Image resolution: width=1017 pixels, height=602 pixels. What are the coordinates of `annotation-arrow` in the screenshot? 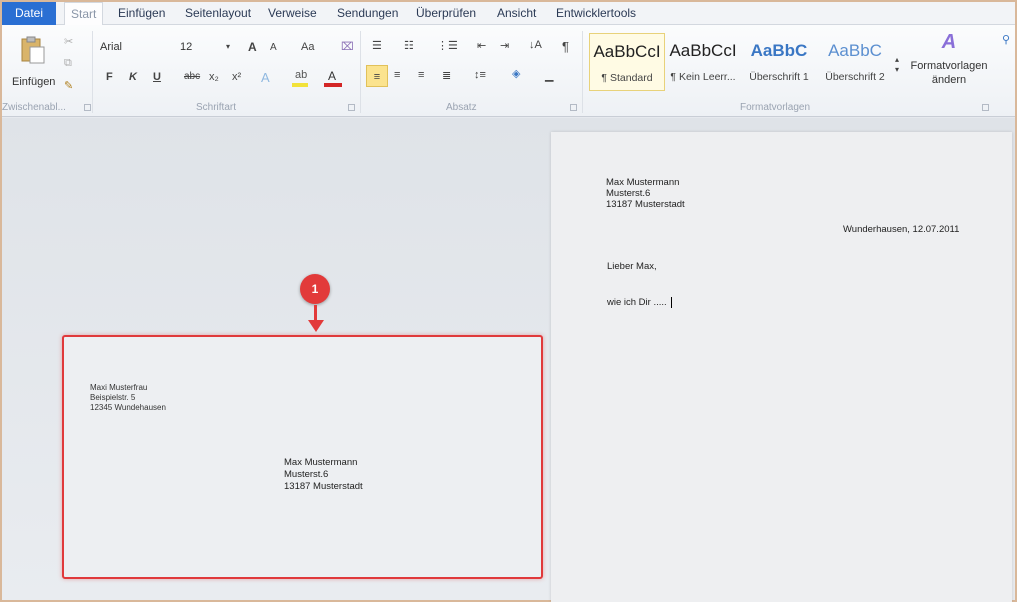 It's located at (315, 313).